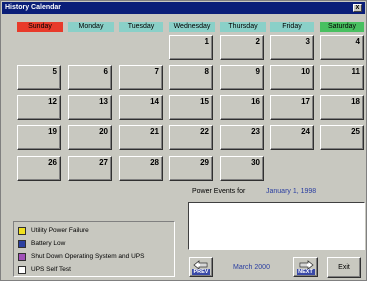 The image size is (370, 283). Describe the element at coordinates (255, 131) in the screenshot. I see `day-number: 23` at that location.